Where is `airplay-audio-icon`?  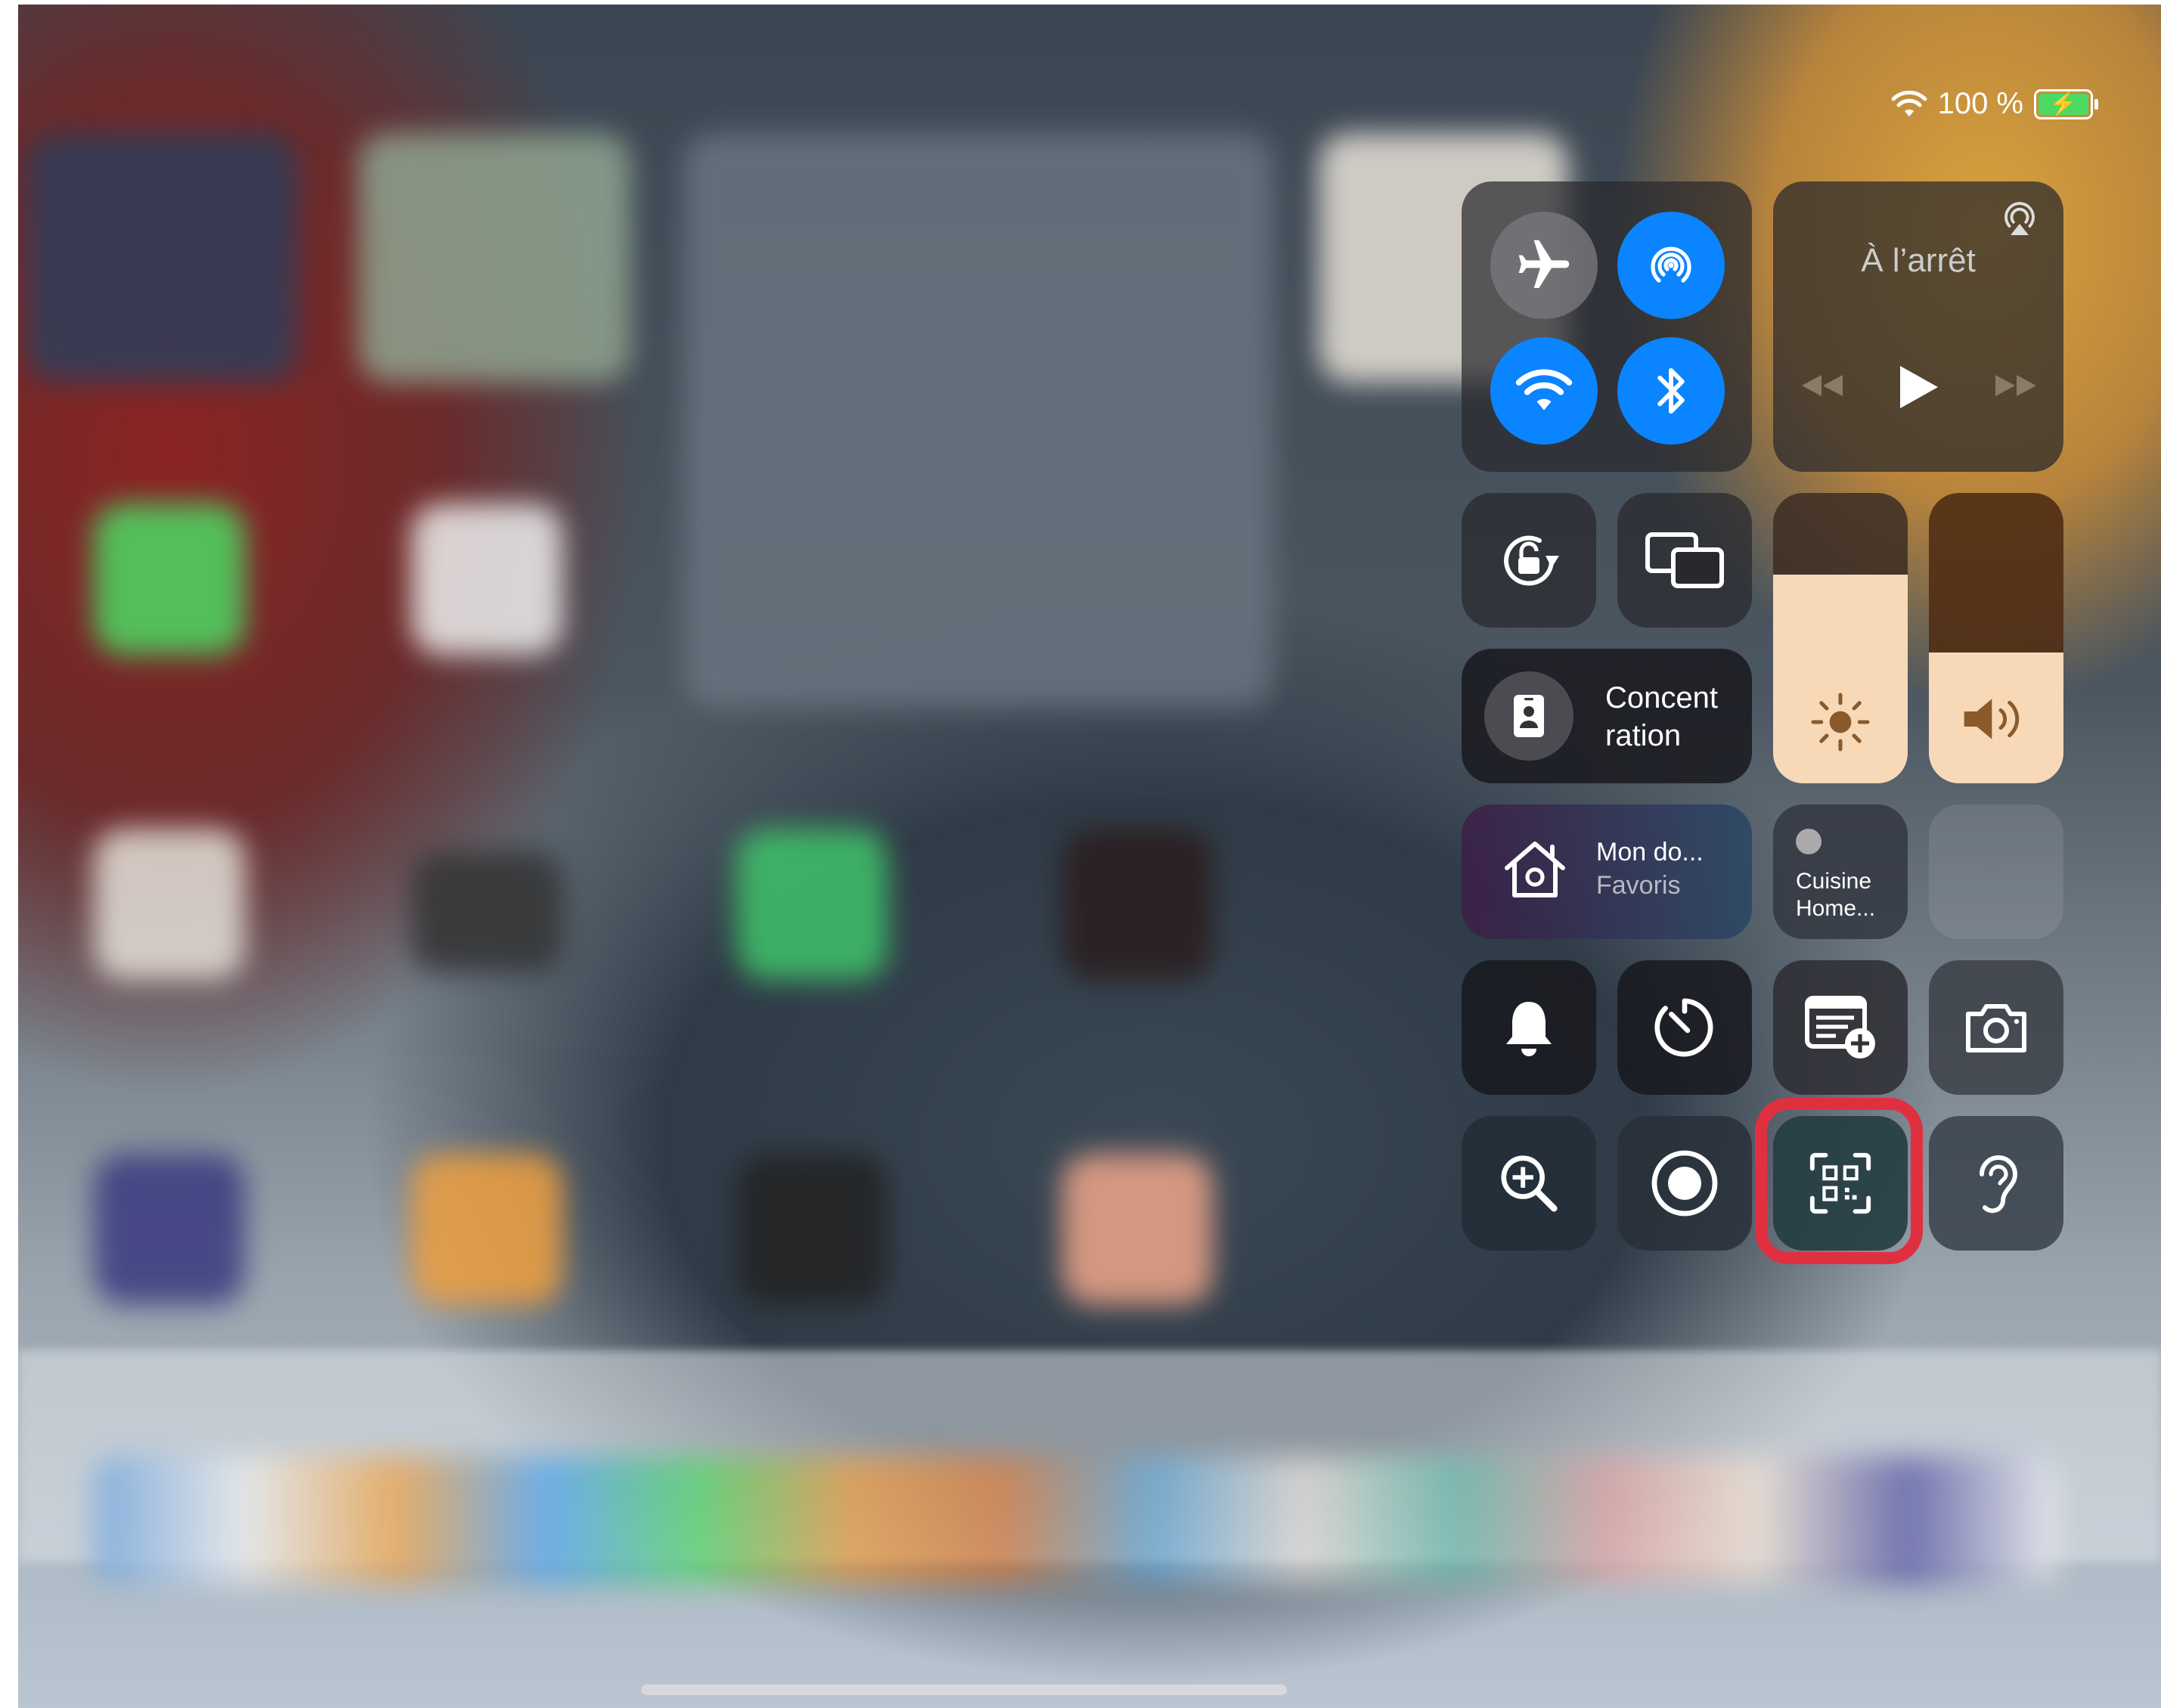
airplay-audio-icon is located at coordinates (2019, 219).